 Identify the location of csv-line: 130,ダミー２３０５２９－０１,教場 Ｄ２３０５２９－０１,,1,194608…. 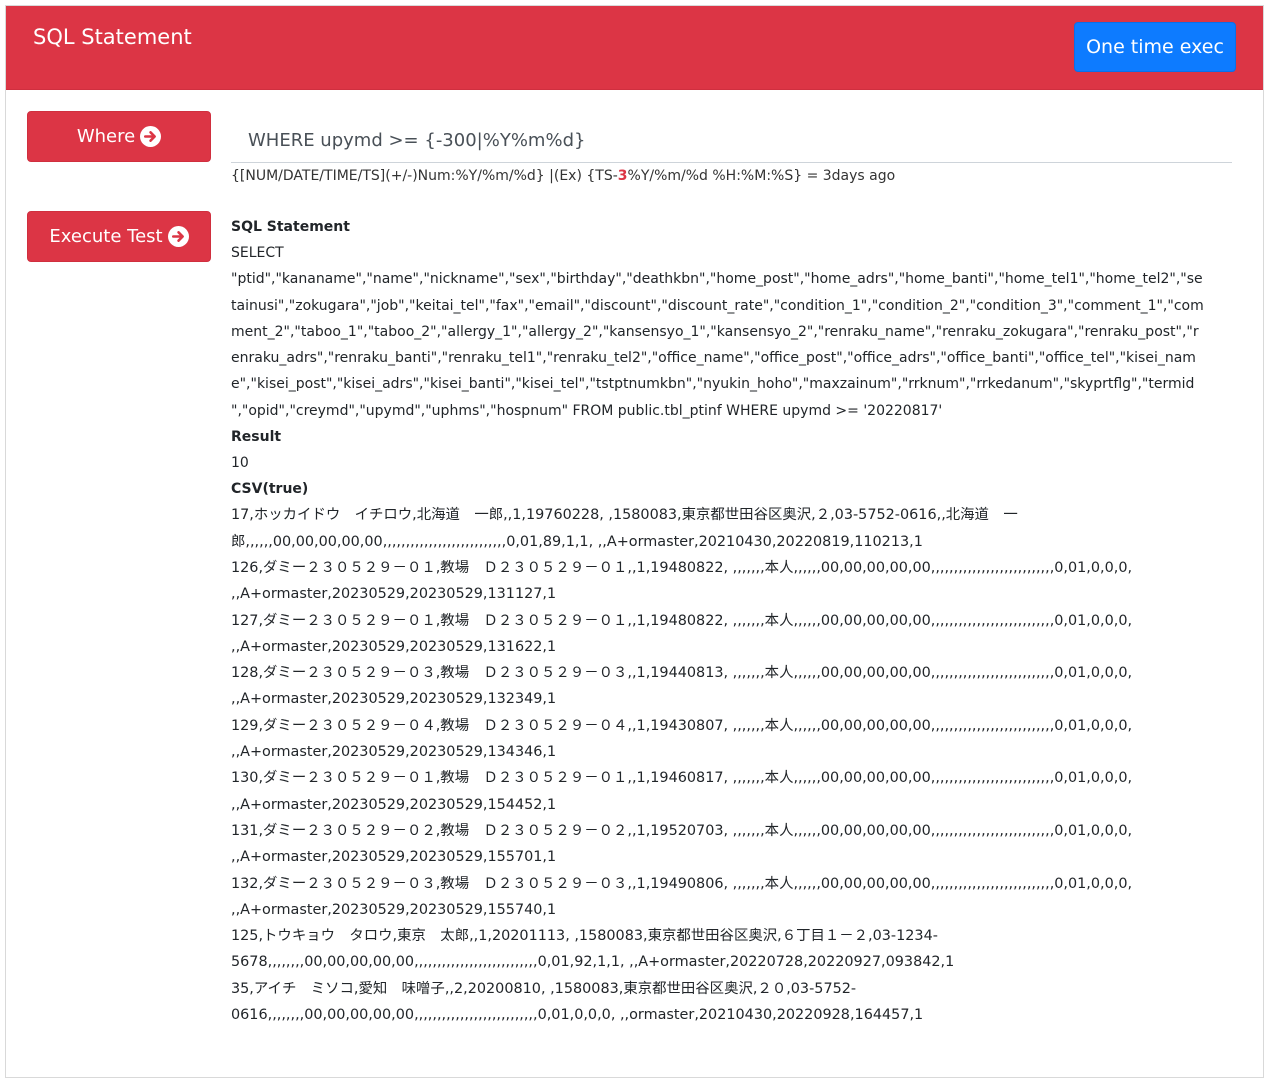
(682, 778).